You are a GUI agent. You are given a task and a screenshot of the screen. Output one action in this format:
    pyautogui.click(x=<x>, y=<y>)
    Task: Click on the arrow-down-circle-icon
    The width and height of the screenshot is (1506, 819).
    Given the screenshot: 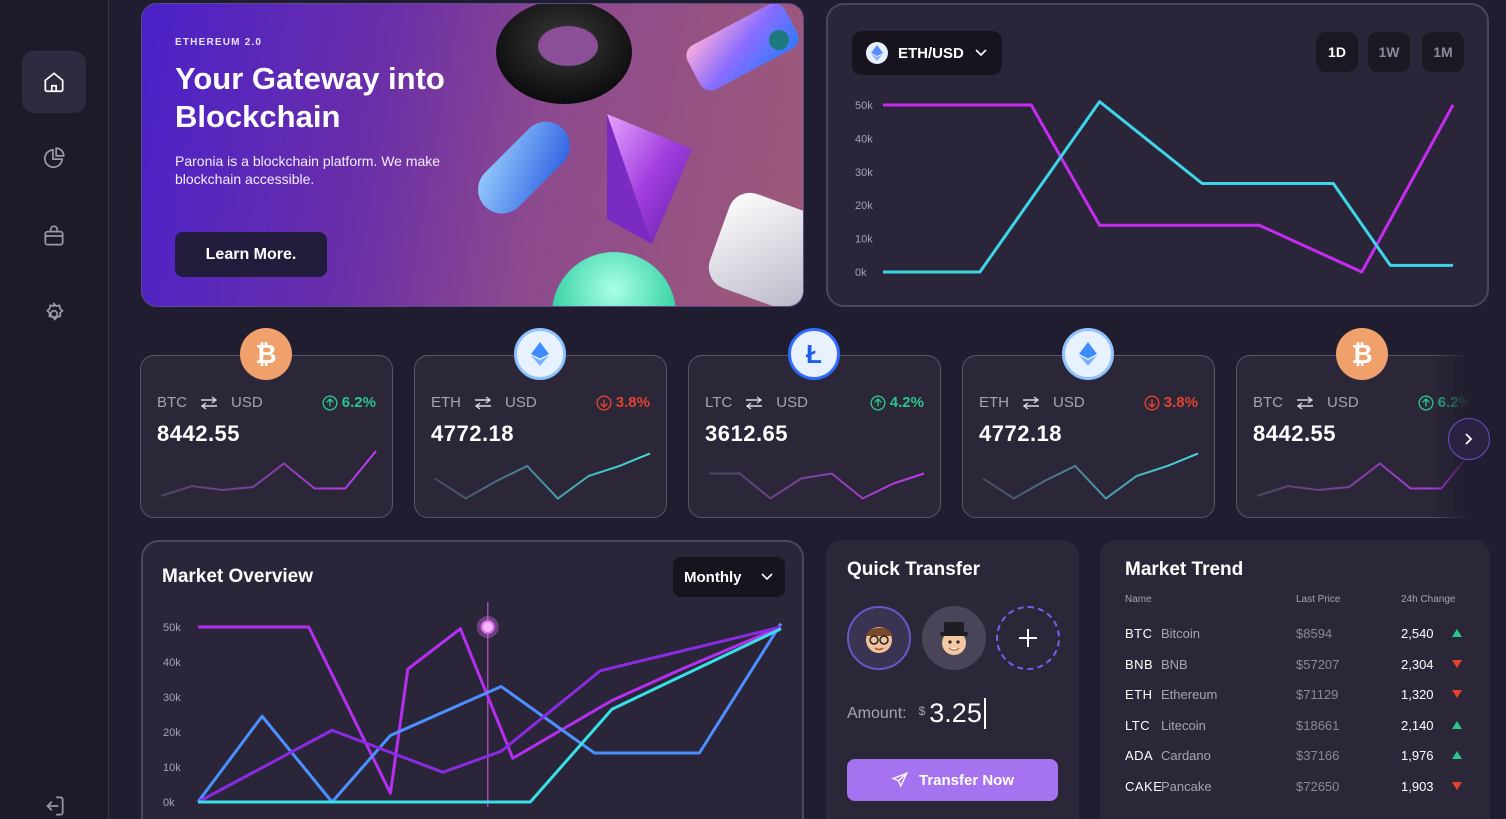 What is the action you would take?
    pyautogui.click(x=604, y=402)
    